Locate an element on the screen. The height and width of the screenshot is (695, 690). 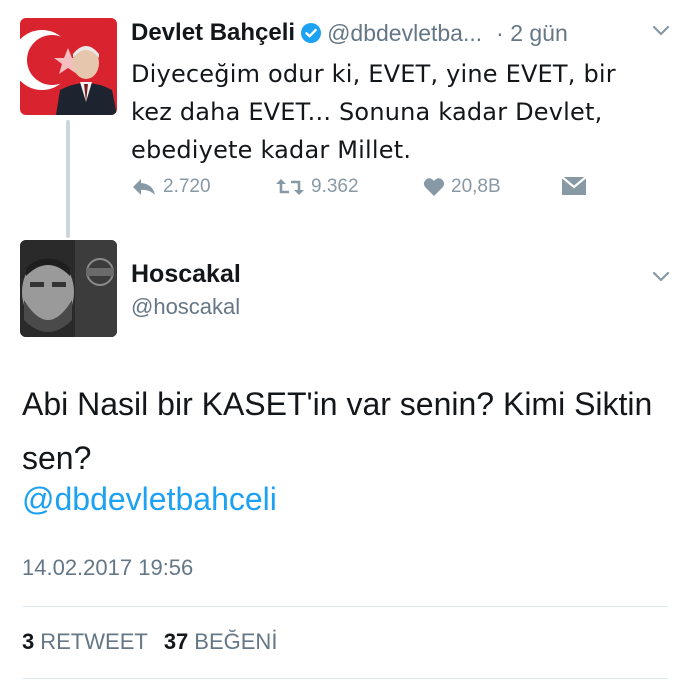
parent-tweet-actions: 2.720 9.362 20,8B is located at coordinates (366, 190).